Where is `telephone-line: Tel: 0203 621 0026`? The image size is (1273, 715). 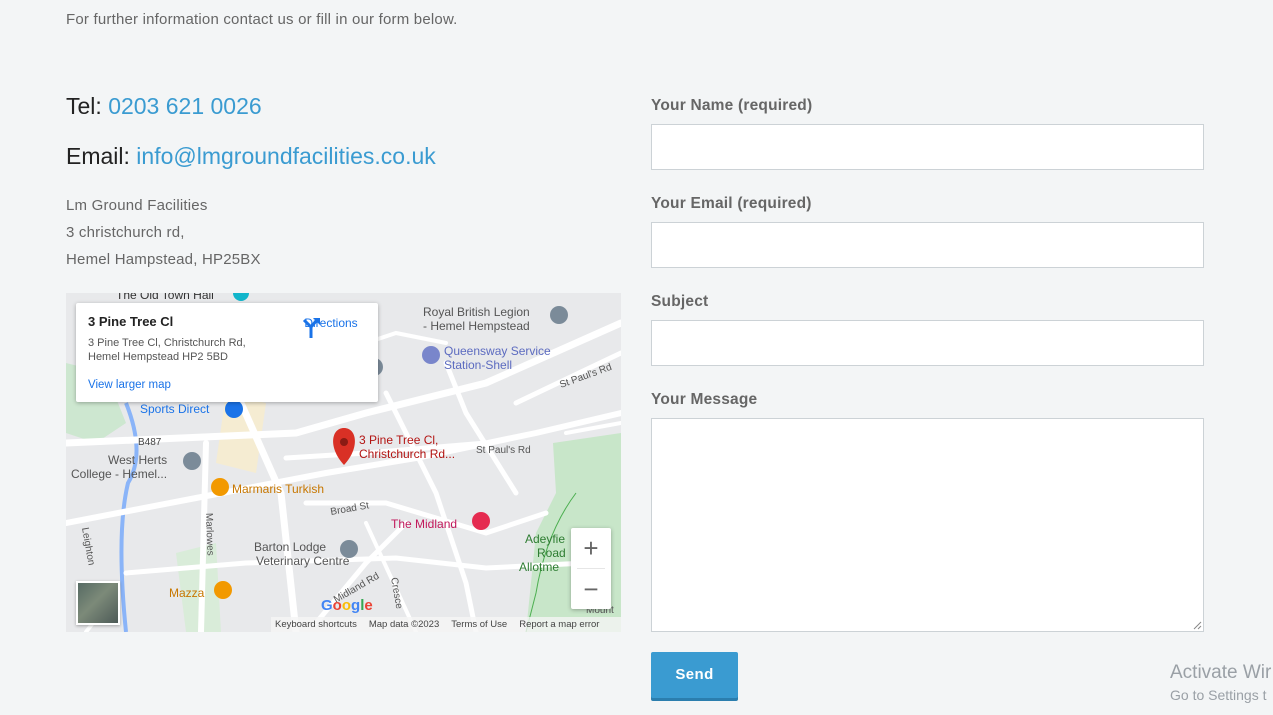 telephone-line: Tel: 0203 621 0026 is located at coordinates (164, 106).